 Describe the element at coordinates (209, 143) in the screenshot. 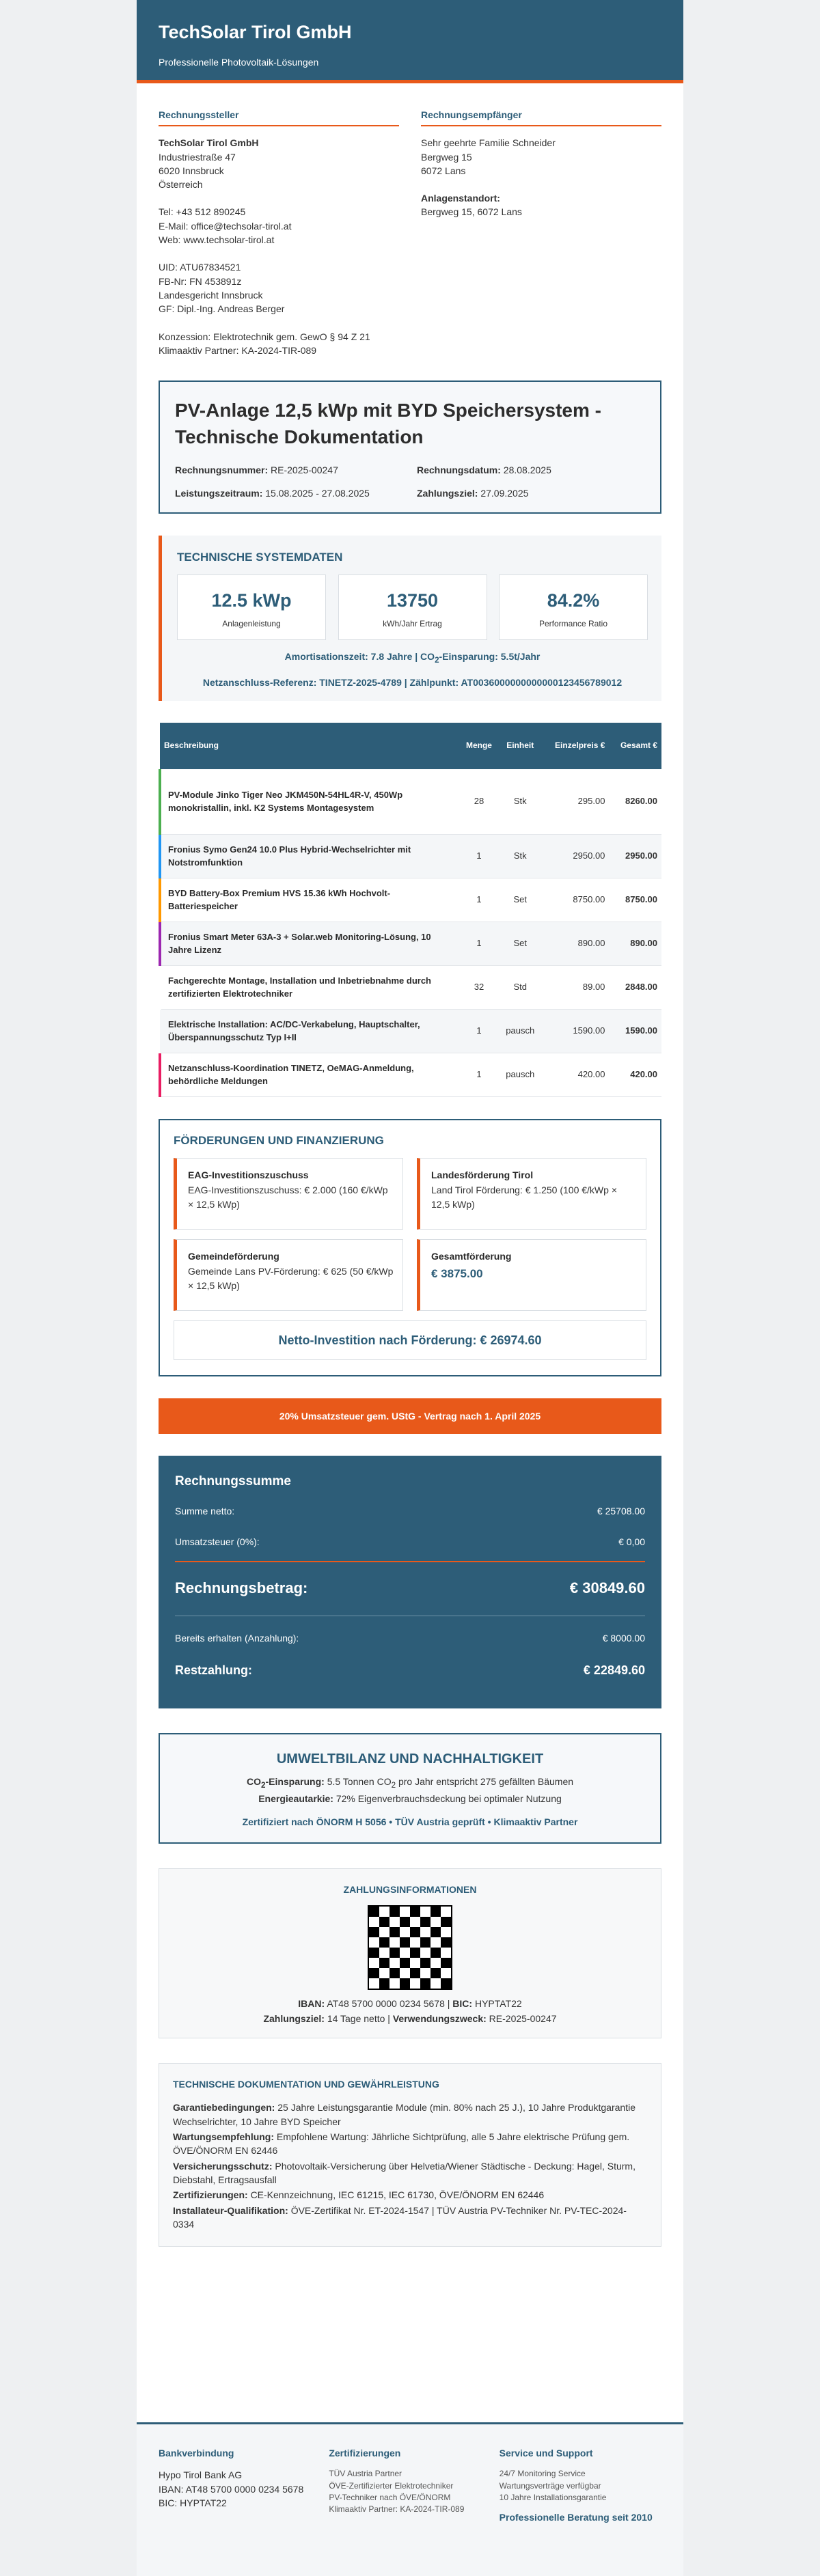

I see `sender-name: TechSolar Tirol GmbH` at that location.